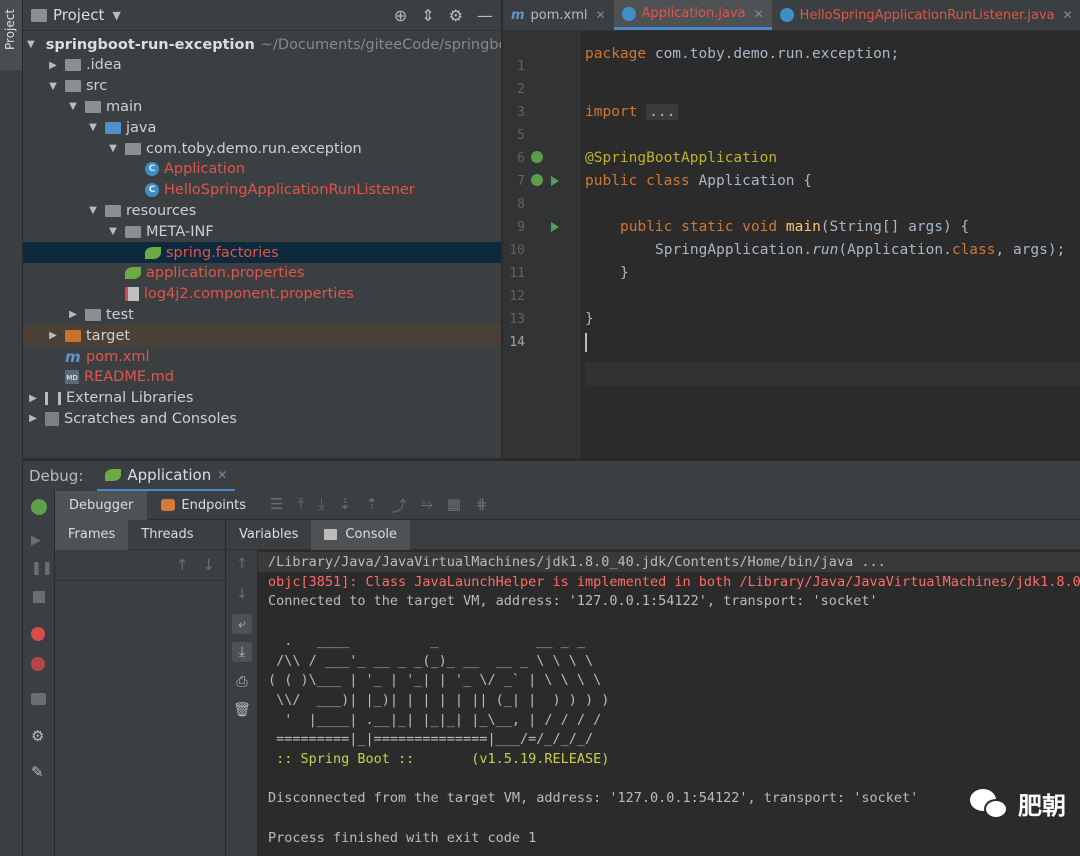 The image size is (1080, 856). What do you see at coordinates (39, 597) in the screenshot?
I see `stop-icon` at bounding box center [39, 597].